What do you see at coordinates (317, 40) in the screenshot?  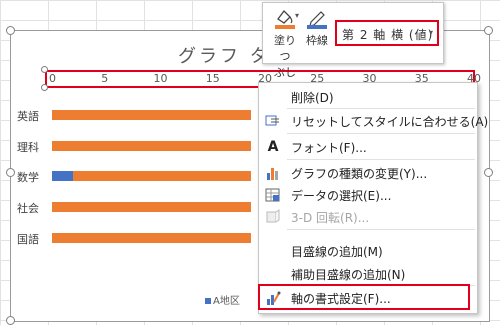 I see `outline-label: 枠線` at bounding box center [317, 40].